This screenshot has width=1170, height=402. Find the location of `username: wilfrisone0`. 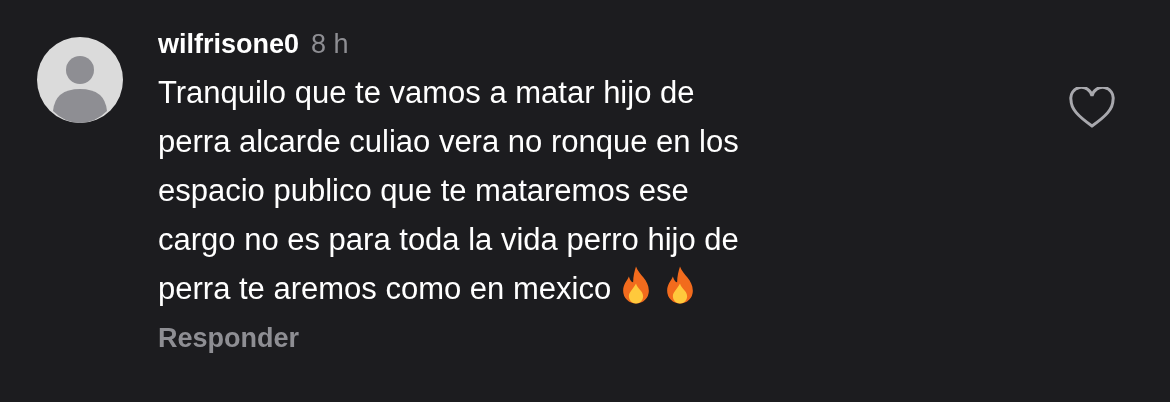

username: wilfrisone0 is located at coordinates (229, 44).